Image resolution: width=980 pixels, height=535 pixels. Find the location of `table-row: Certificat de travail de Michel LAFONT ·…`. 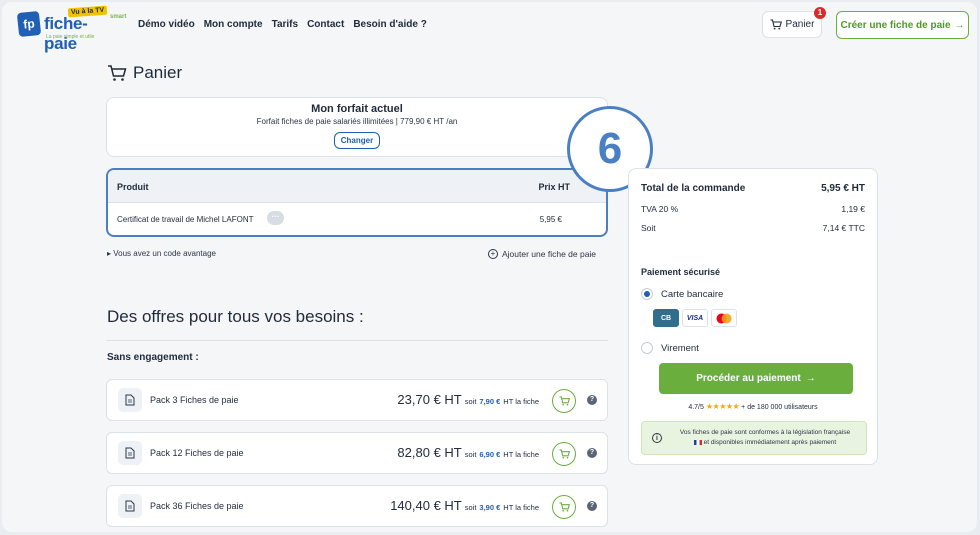

table-row: Certificat de travail de Michel LAFONT ·… is located at coordinates (357, 219).